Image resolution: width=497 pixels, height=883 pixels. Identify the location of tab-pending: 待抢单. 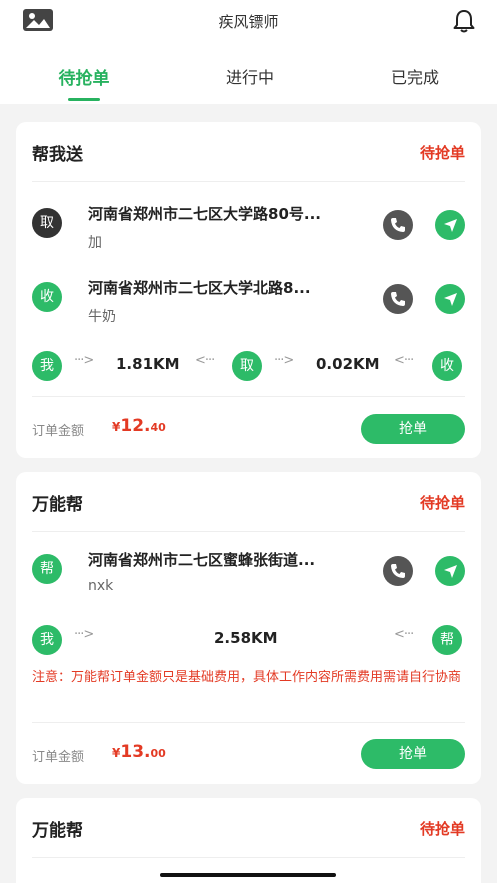
(84, 76).